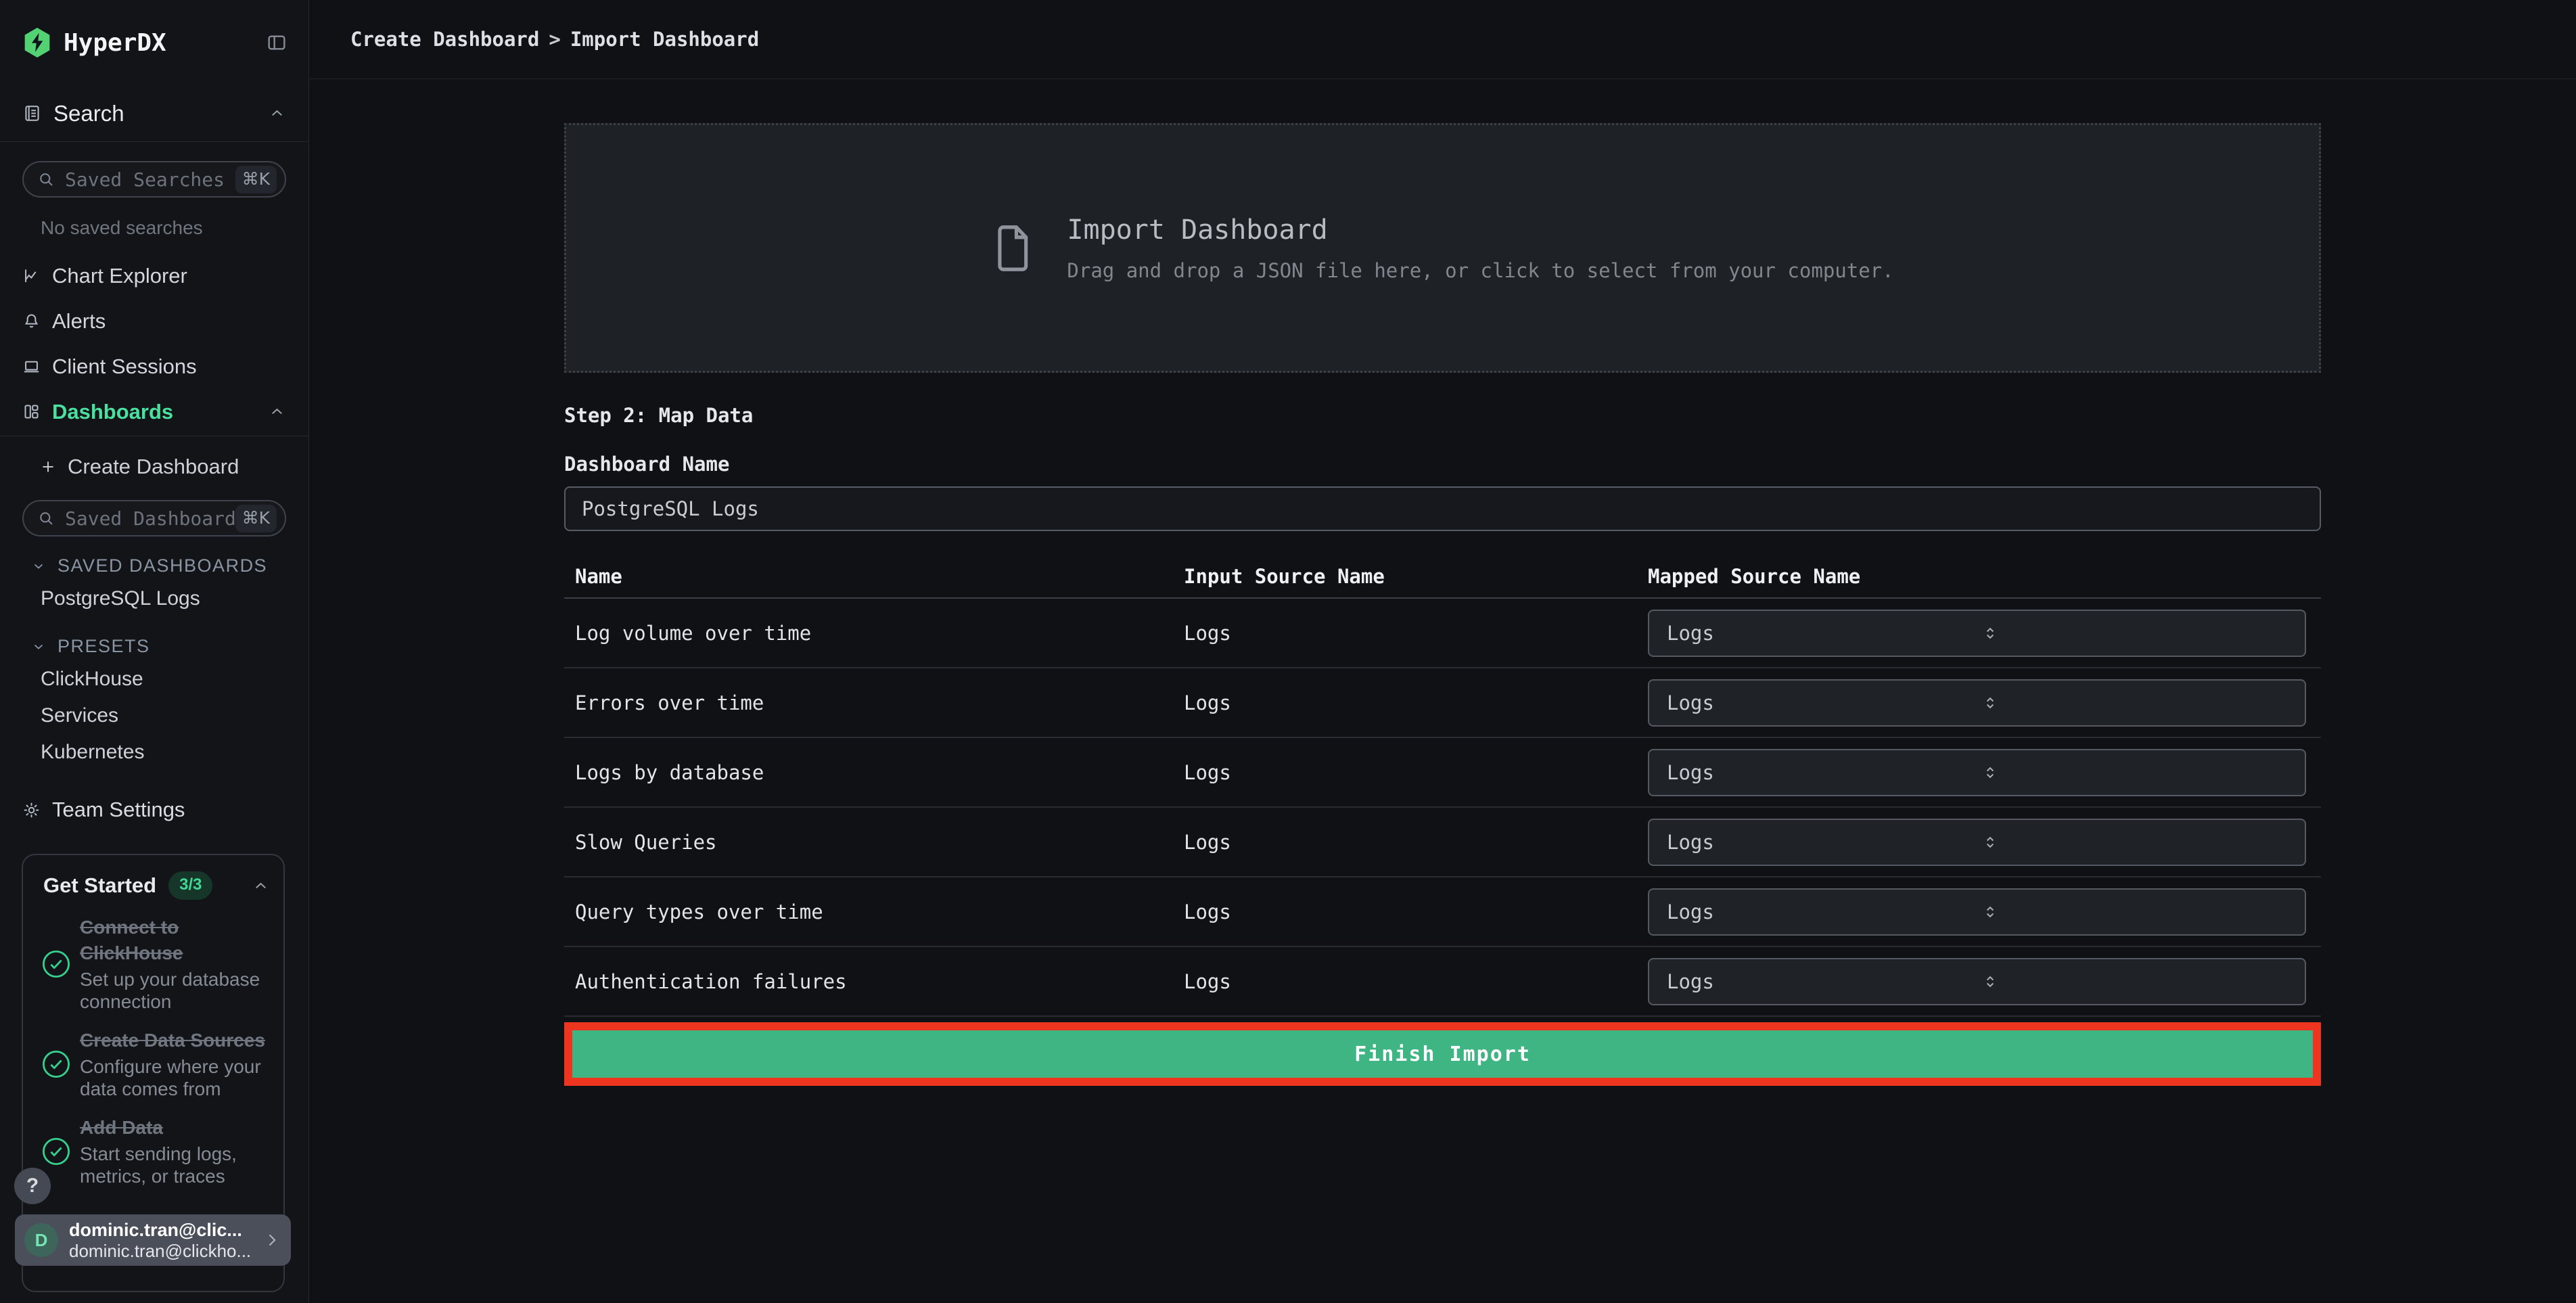 This screenshot has width=2576, height=1303. I want to click on sidebar-item-team-settings: Team Settings, so click(154, 809).